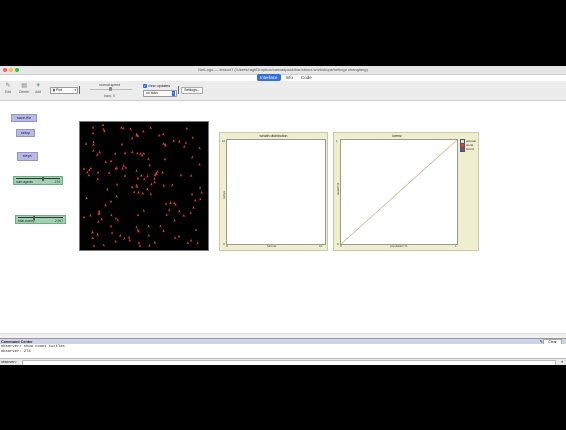 This screenshot has width=566, height=430. Describe the element at coordinates (109, 96) in the screenshot. I see `tick-counter: ticks: 0` at that location.